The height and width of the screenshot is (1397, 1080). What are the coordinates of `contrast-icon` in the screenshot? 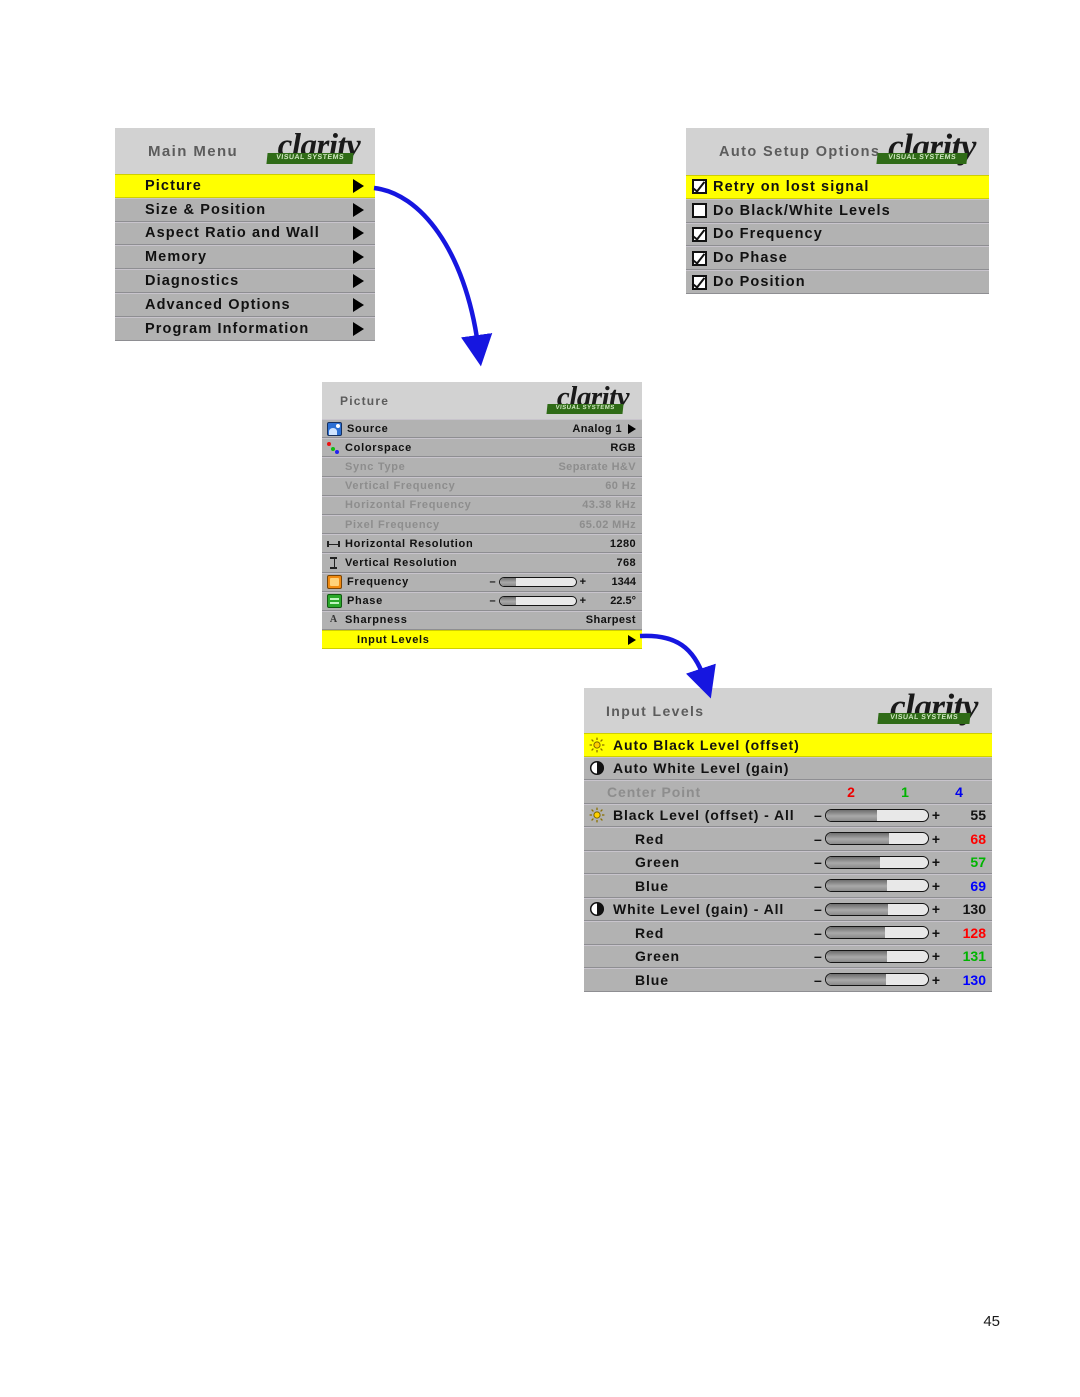 It's located at (597, 909).